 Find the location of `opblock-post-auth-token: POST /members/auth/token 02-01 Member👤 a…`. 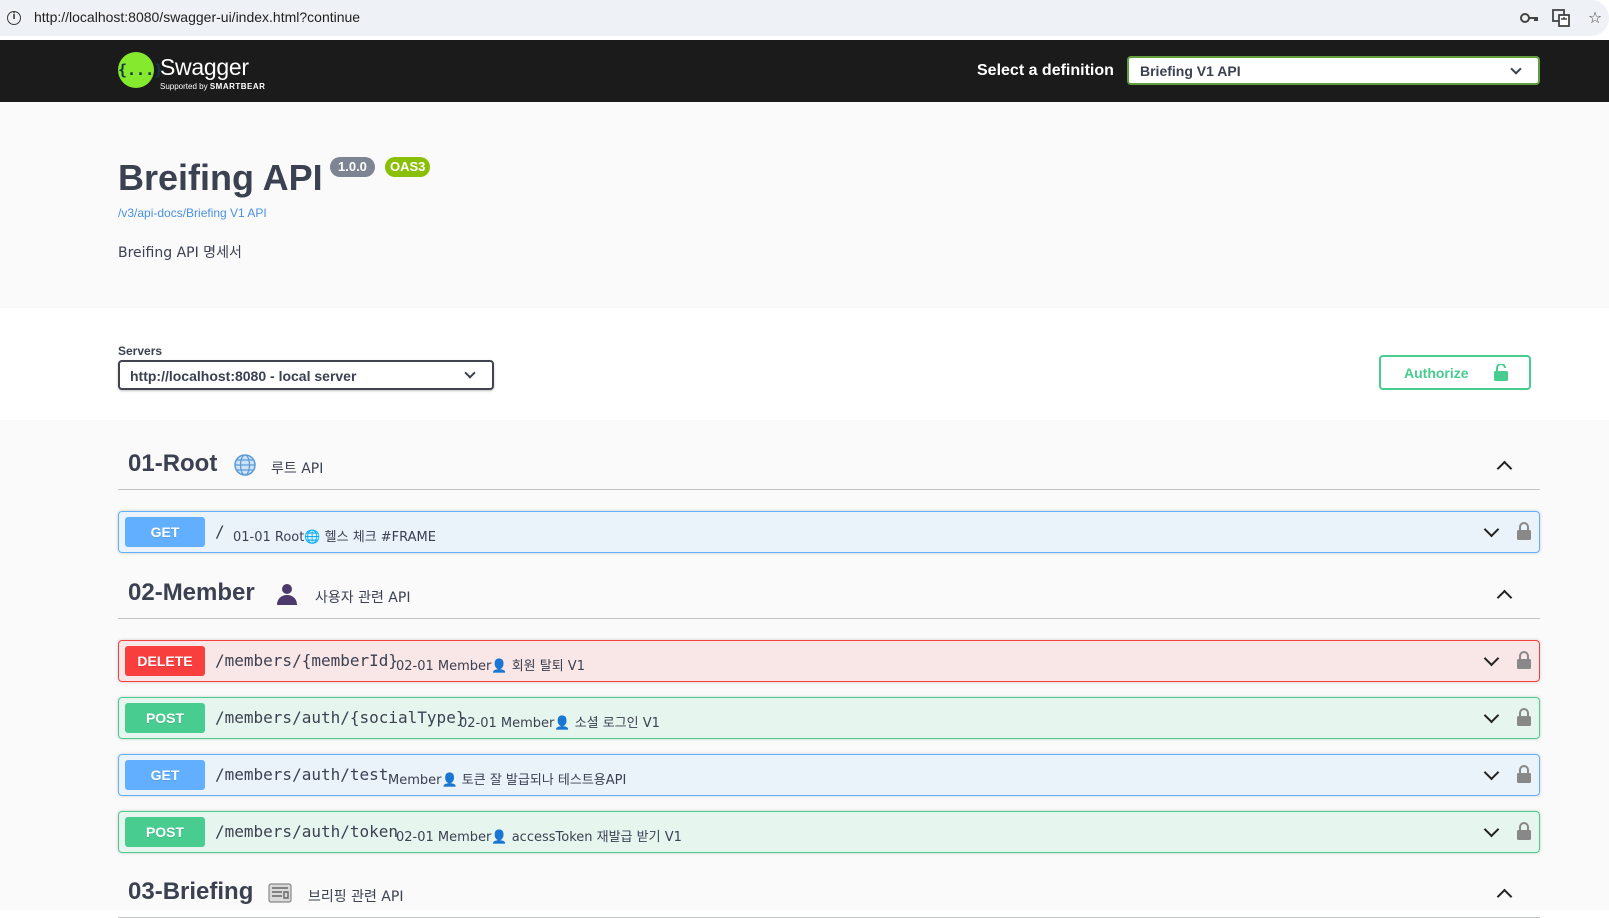

opblock-post-auth-token: POST /members/auth/token 02-01 Member👤 a… is located at coordinates (829, 832).